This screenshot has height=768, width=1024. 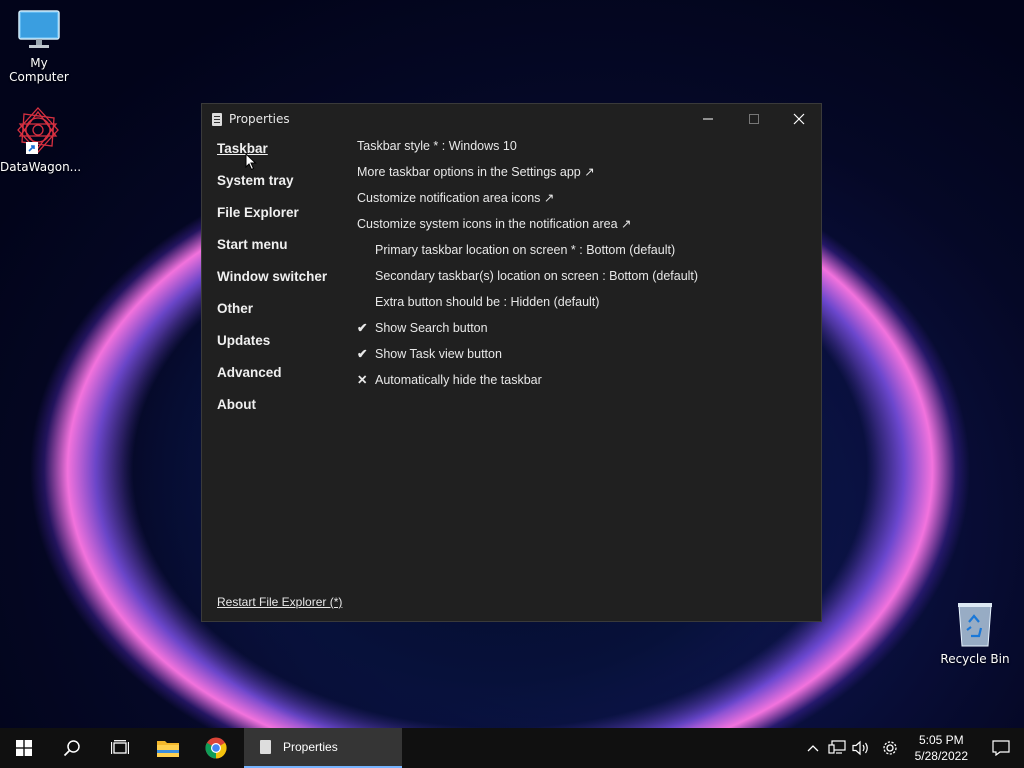 I want to click on speaker-icon, so click(x=860, y=748).